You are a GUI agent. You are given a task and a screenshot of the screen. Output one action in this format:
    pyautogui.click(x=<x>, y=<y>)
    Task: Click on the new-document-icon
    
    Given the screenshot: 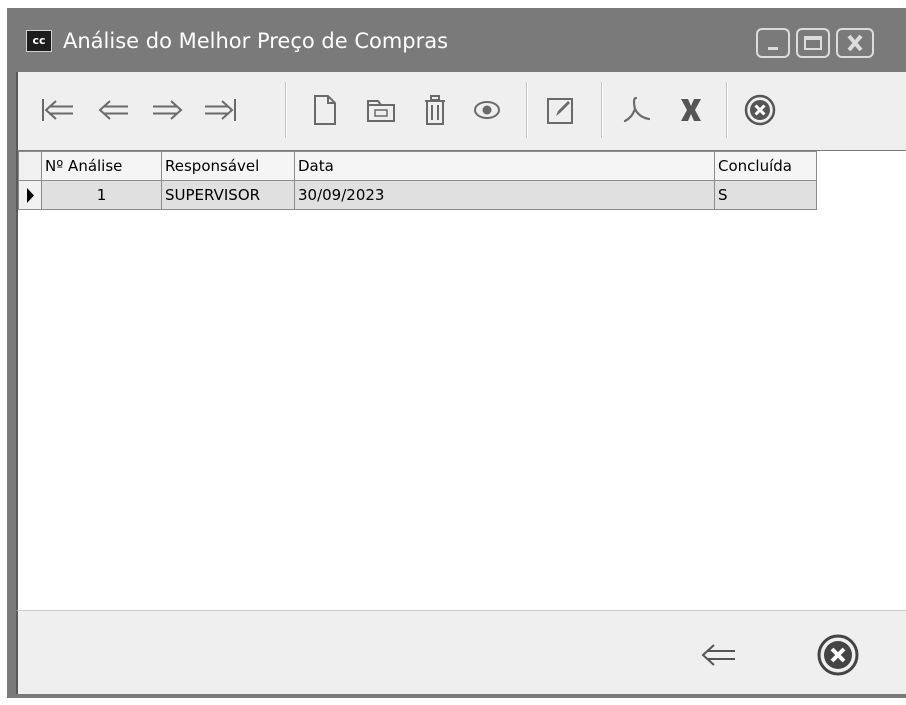 What is the action you would take?
    pyautogui.click(x=325, y=110)
    